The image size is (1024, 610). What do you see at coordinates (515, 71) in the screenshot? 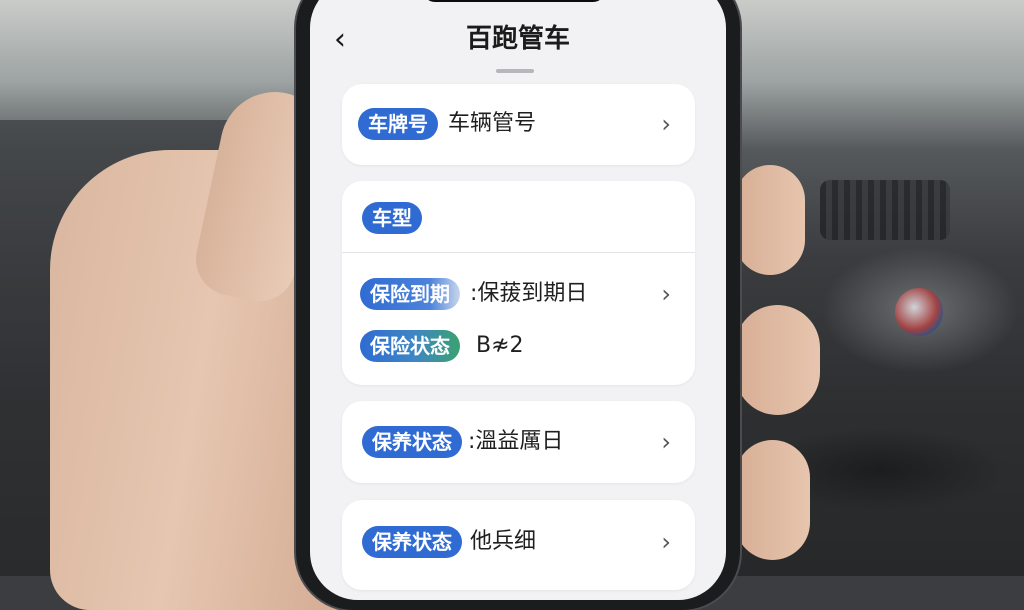
I see `sheet-grabber` at bounding box center [515, 71].